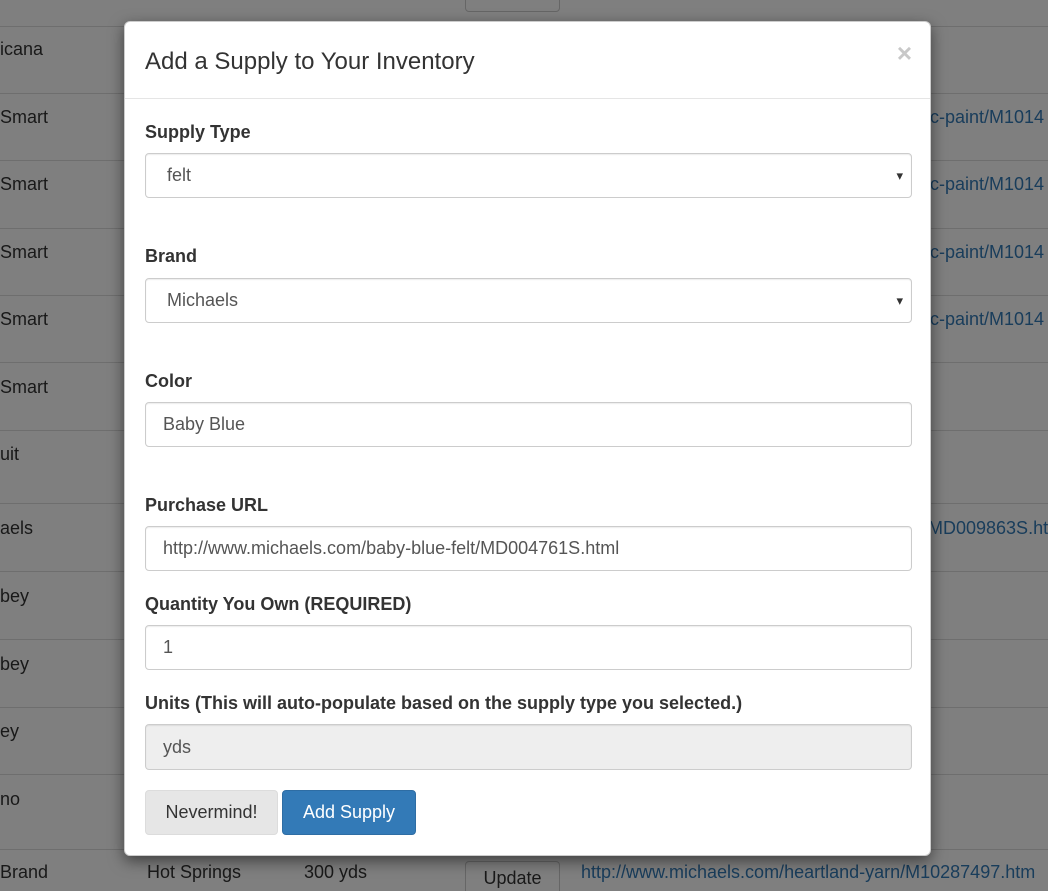  I want to click on modal-title: Add a Supply to Your Inventory, so click(310, 61).